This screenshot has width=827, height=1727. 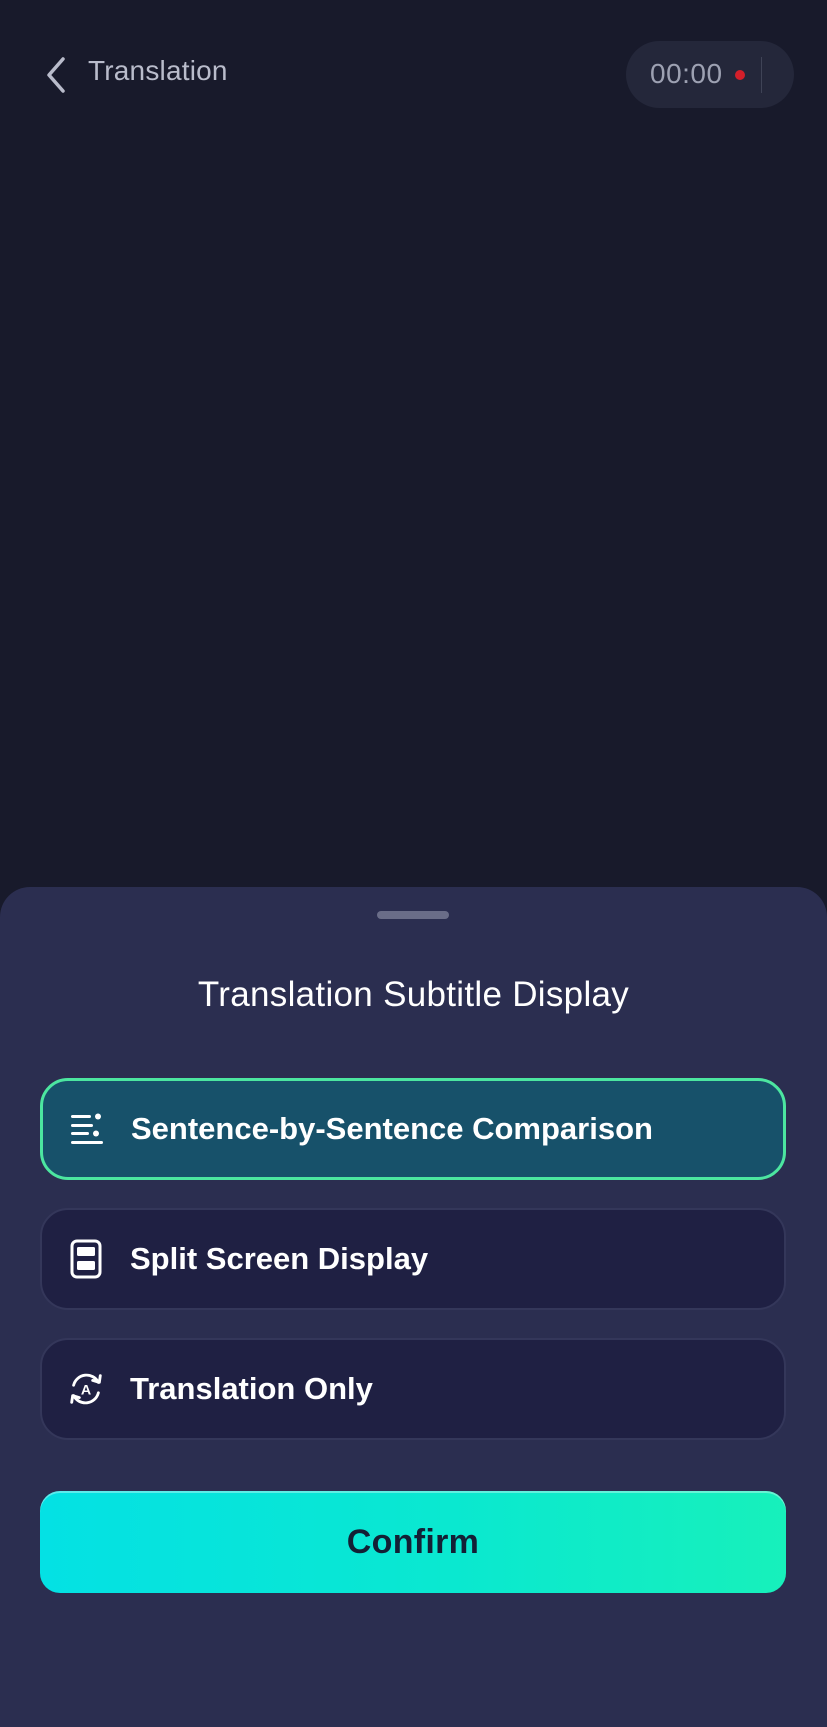 I want to click on chevron-left-icon, so click(x=56, y=75).